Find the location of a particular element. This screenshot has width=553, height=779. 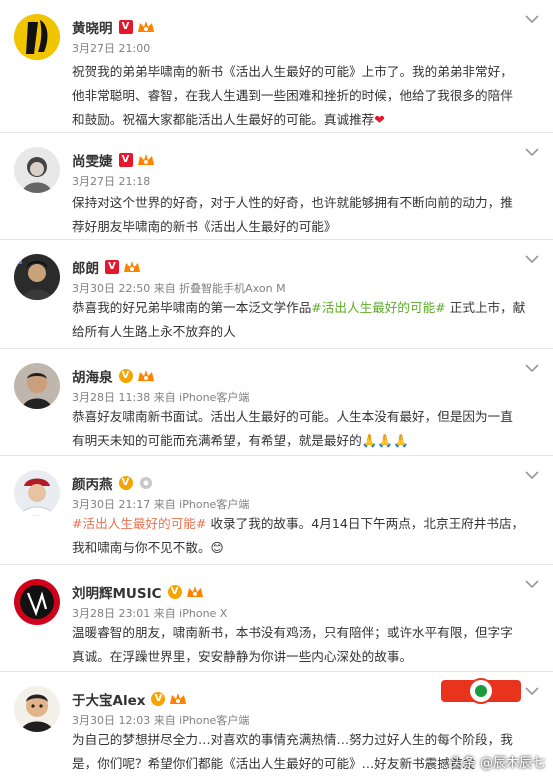

post-text-line: 和鼓励。祝福大家都能活出人生最好的可能。真诚推荐❤ is located at coordinates (307, 120).